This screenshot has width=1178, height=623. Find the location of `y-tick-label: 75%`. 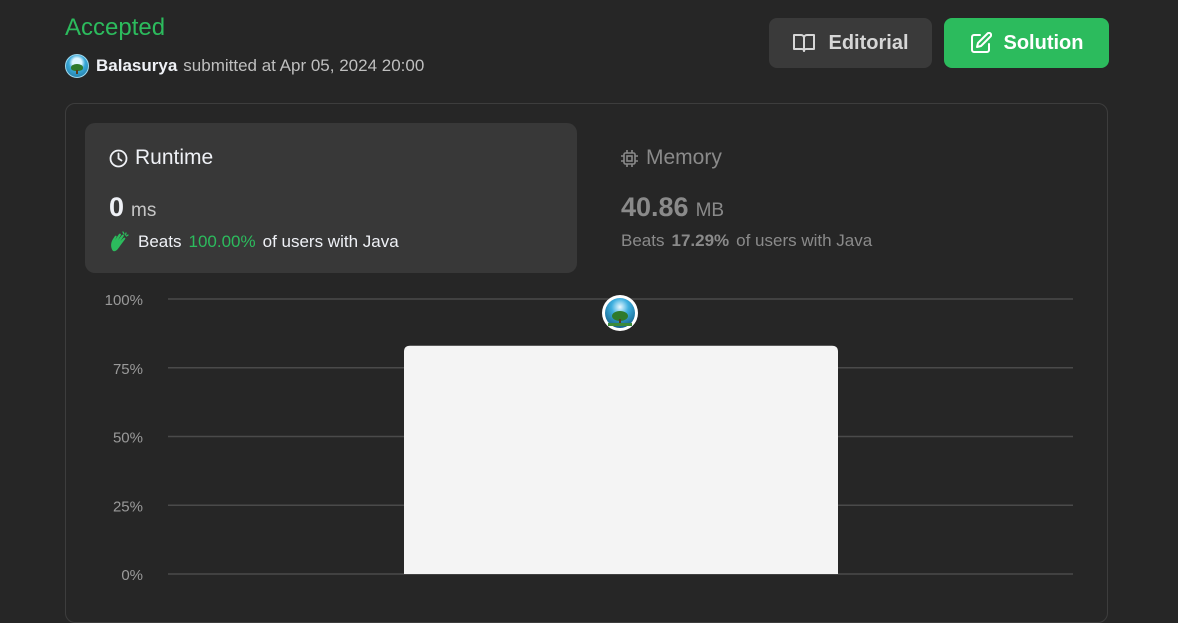

y-tick-label: 75% is located at coordinates (128, 369).